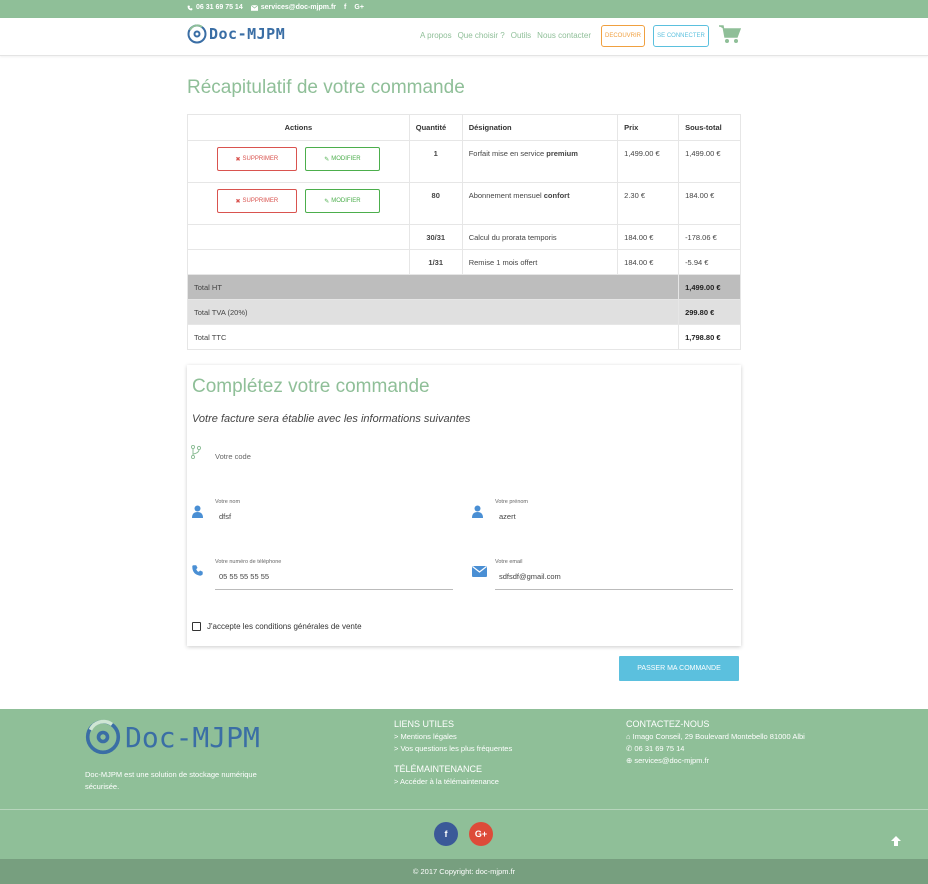  I want to click on place-order-button: PASSER MA COMMANDE, so click(679, 668).